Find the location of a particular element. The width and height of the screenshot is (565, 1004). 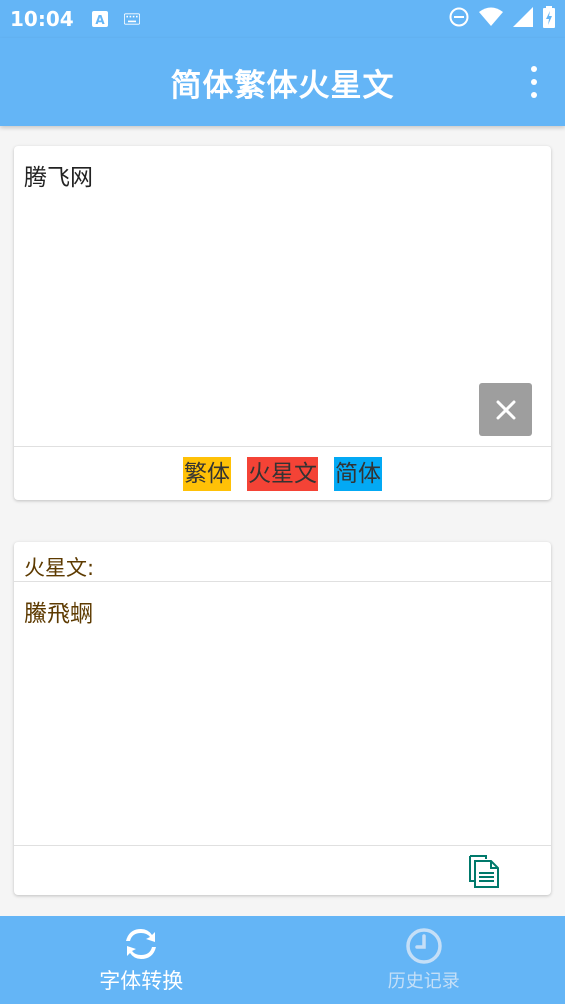

close-icon is located at coordinates (505, 409).